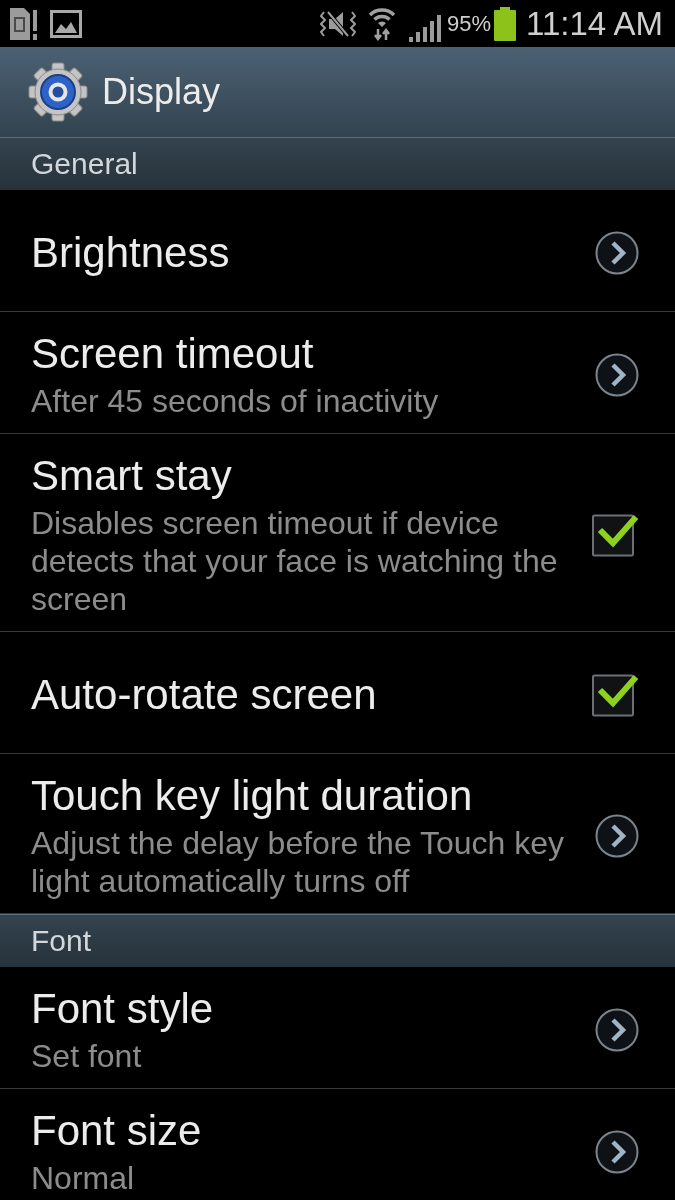 The image size is (675, 1200). What do you see at coordinates (252, 796) in the screenshot?
I see `setting-title: Touch key light duration` at bounding box center [252, 796].